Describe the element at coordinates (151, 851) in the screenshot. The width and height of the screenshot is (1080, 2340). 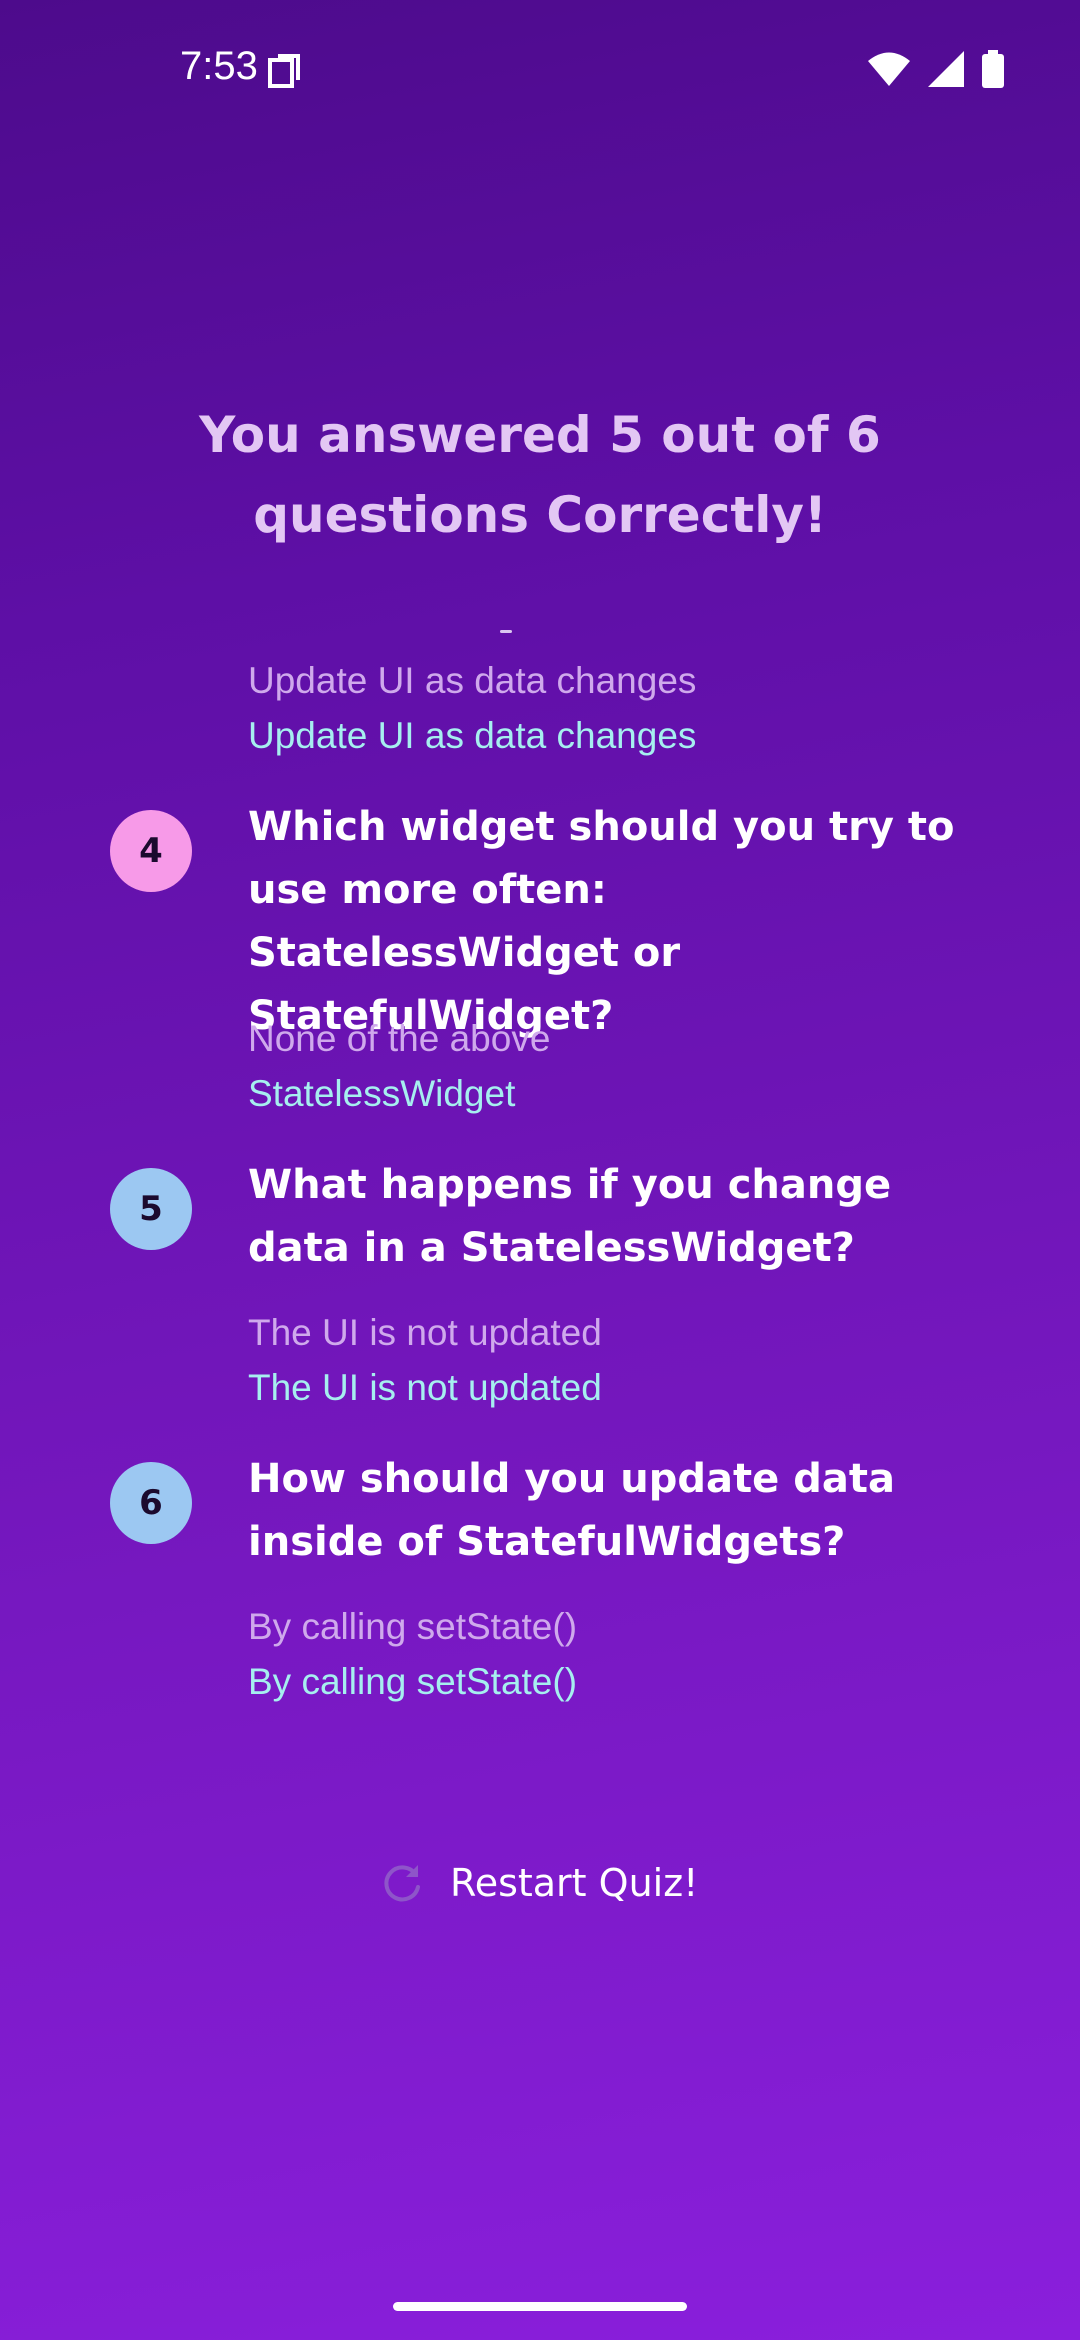
I see `question-number-badge: 4` at that location.